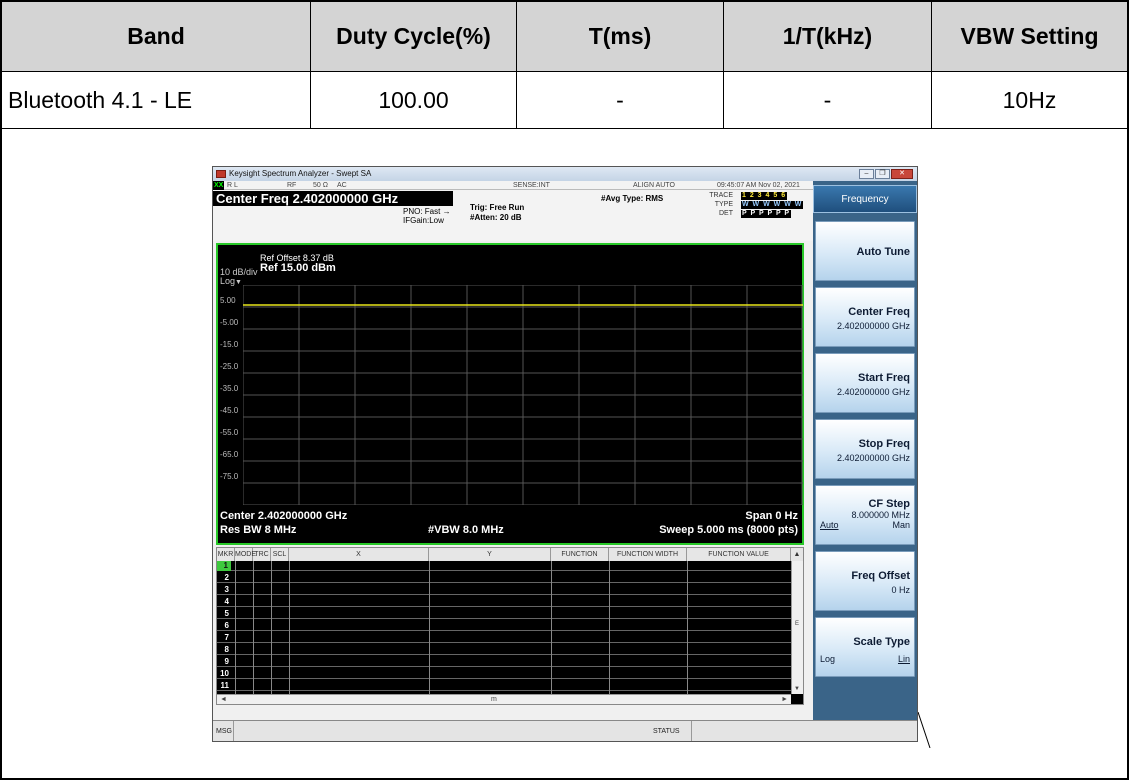 Image resolution: width=1129 pixels, height=780 pixels. What do you see at coordinates (219, 185) in the screenshot?
I see `xx-indicator: XX` at bounding box center [219, 185].